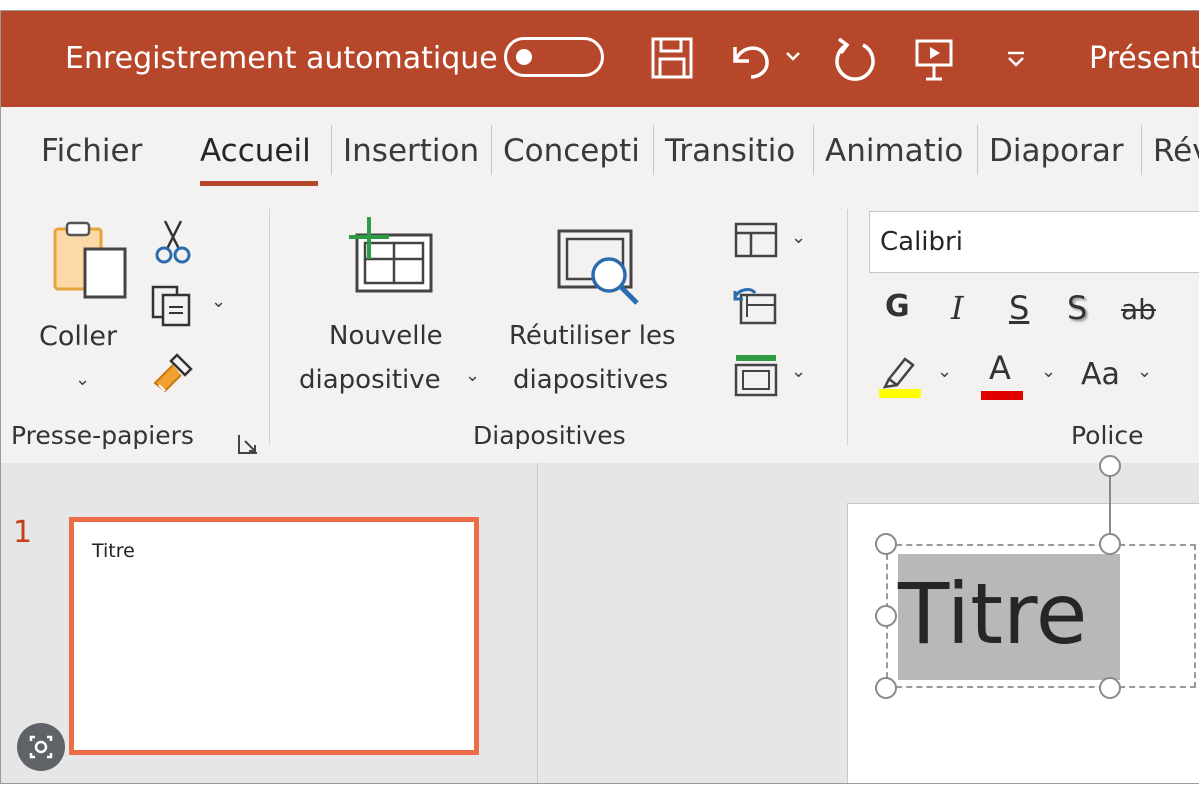  Describe the element at coordinates (1034, 242) in the screenshot. I see `font-name-input: Calibri` at that location.